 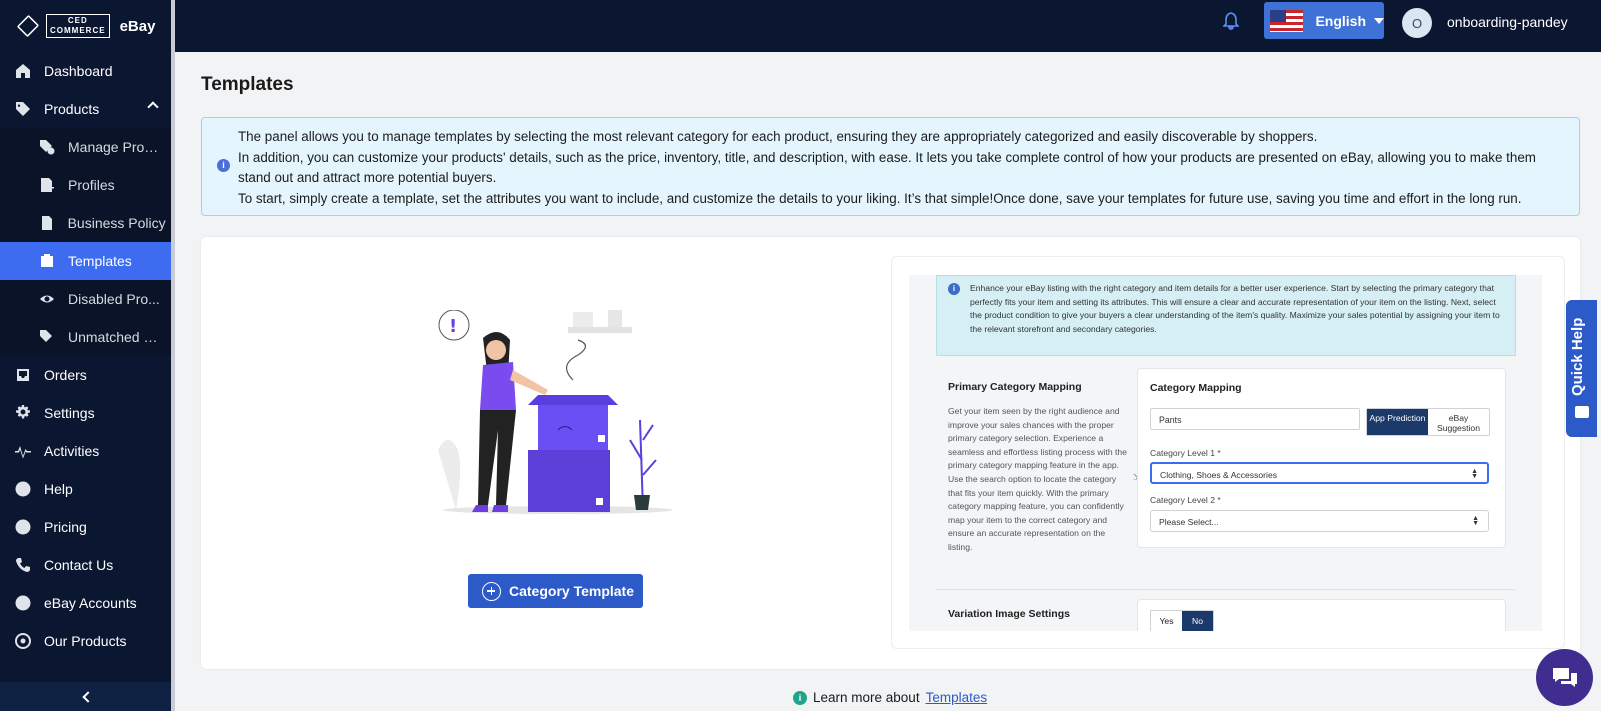 What do you see at coordinates (47, 261) in the screenshot?
I see `template-icon` at bounding box center [47, 261].